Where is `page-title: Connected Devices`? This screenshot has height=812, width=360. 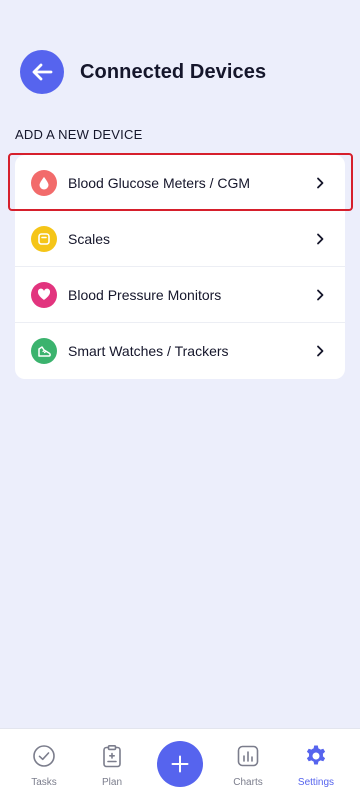
page-title: Connected Devices is located at coordinates (173, 71).